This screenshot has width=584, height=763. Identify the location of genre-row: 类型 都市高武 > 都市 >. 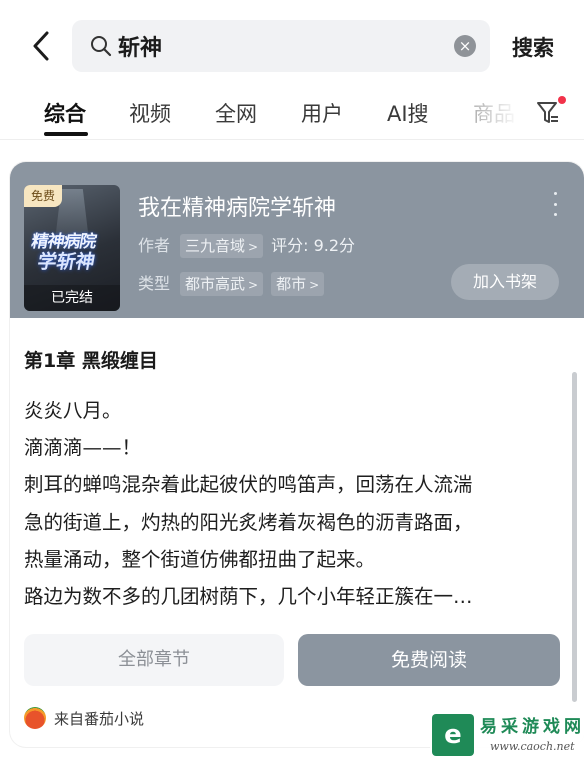
(235, 283).